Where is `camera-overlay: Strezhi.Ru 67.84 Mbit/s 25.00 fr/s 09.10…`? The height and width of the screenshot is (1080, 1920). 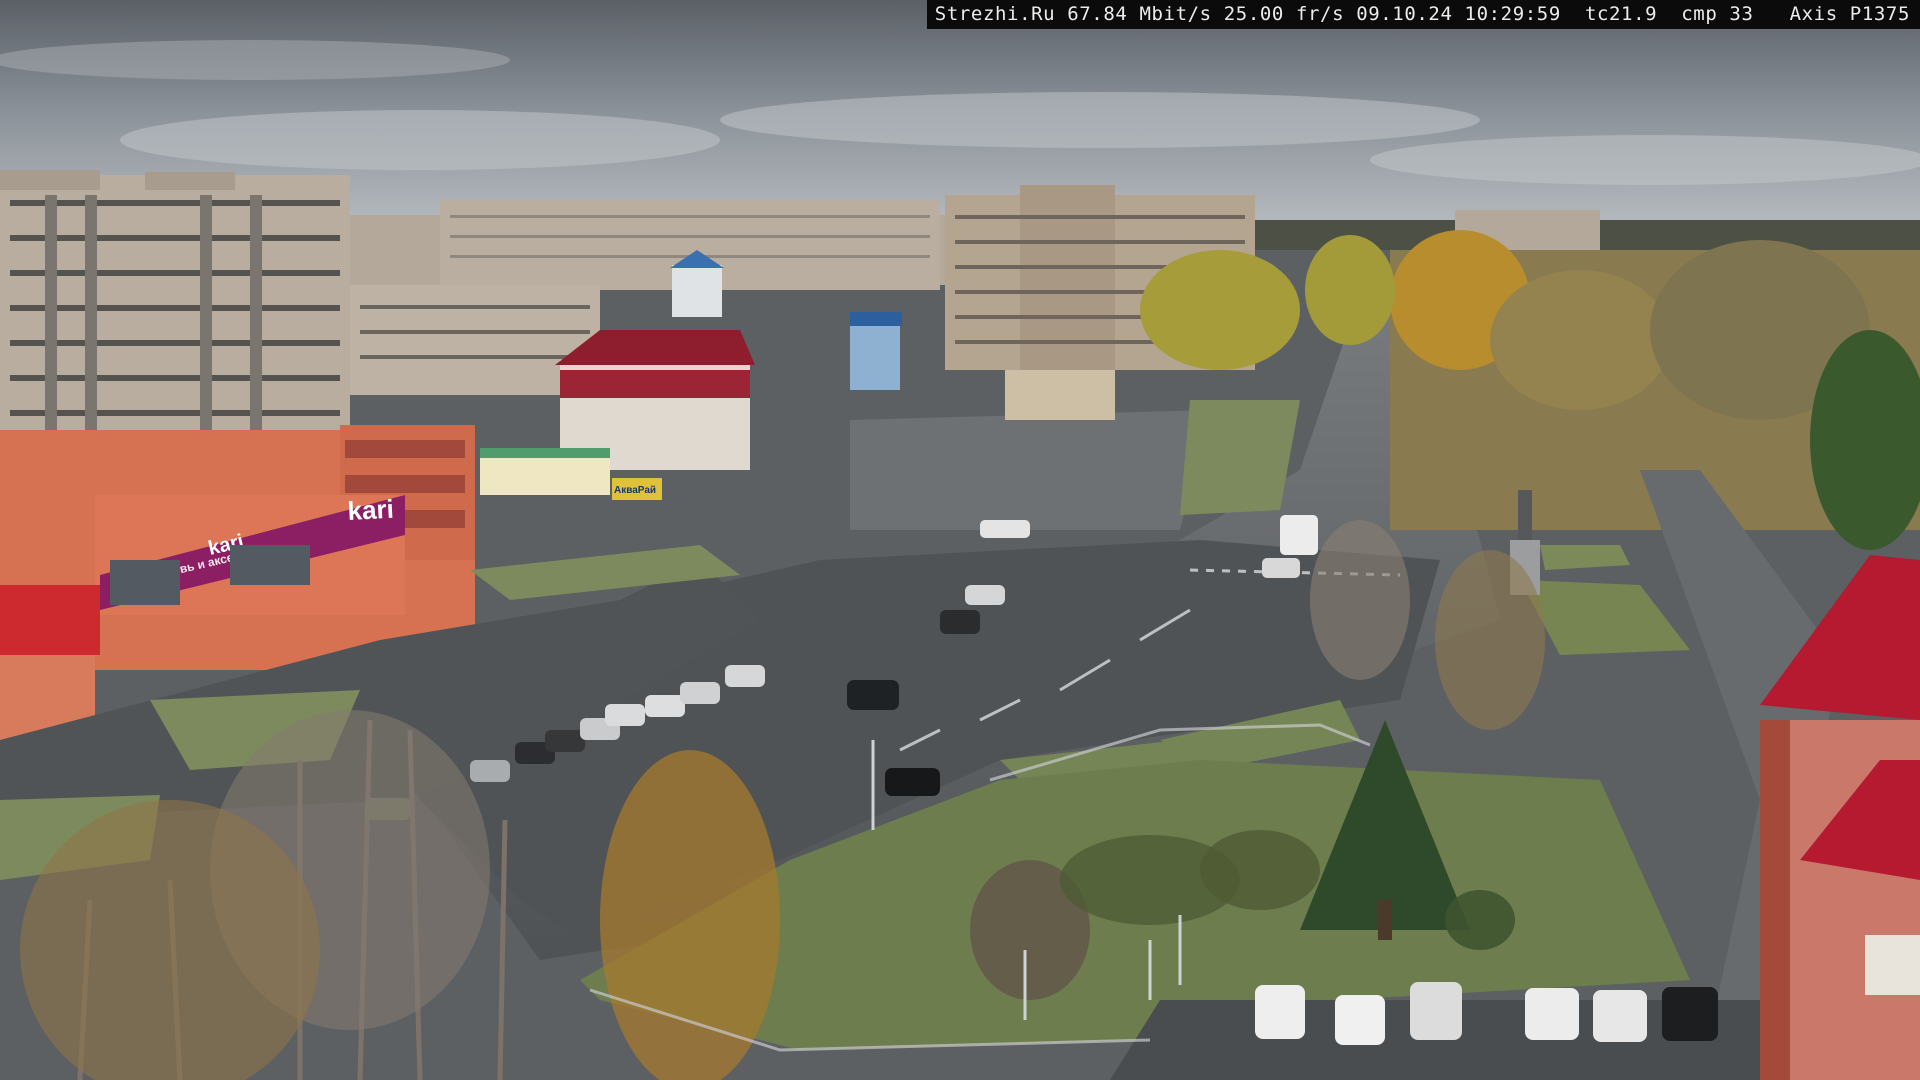
camera-overlay: Strezhi.Ru 67.84 Mbit/s 25.00 fr/s 09.10… is located at coordinates (1423, 14).